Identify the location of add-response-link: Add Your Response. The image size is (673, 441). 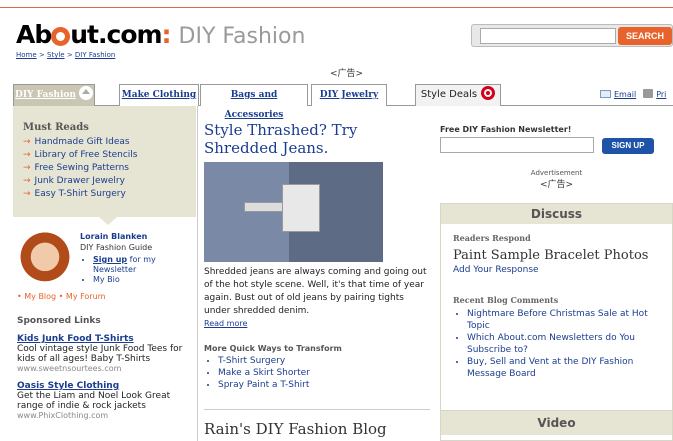
(556, 270).